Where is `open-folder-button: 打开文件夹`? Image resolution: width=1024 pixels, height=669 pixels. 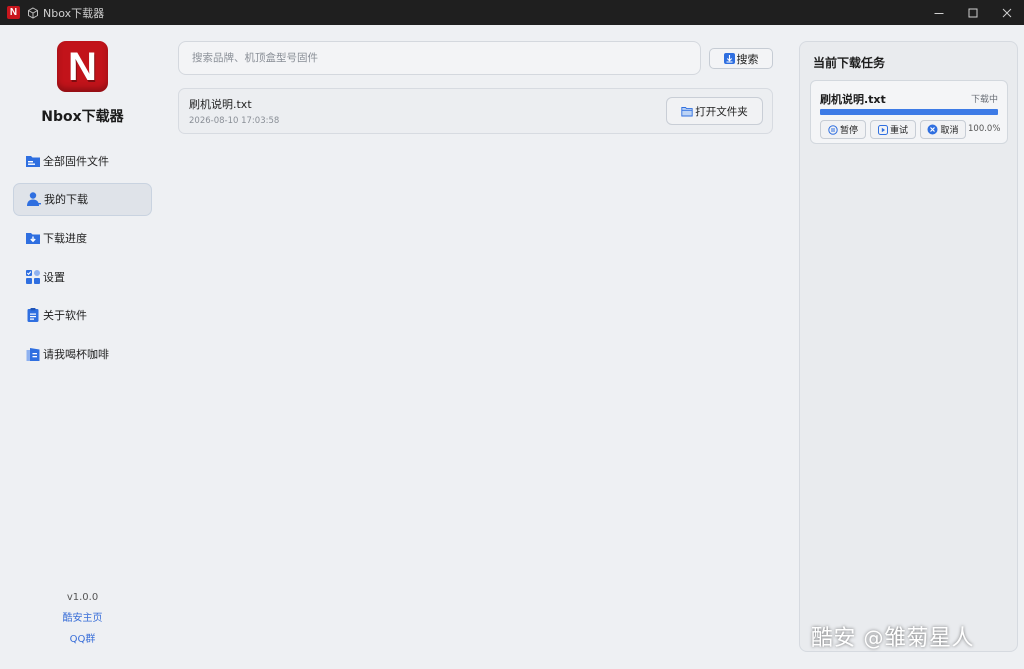
open-folder-button: 打开文件夹 is located at coordinates (714, 111).